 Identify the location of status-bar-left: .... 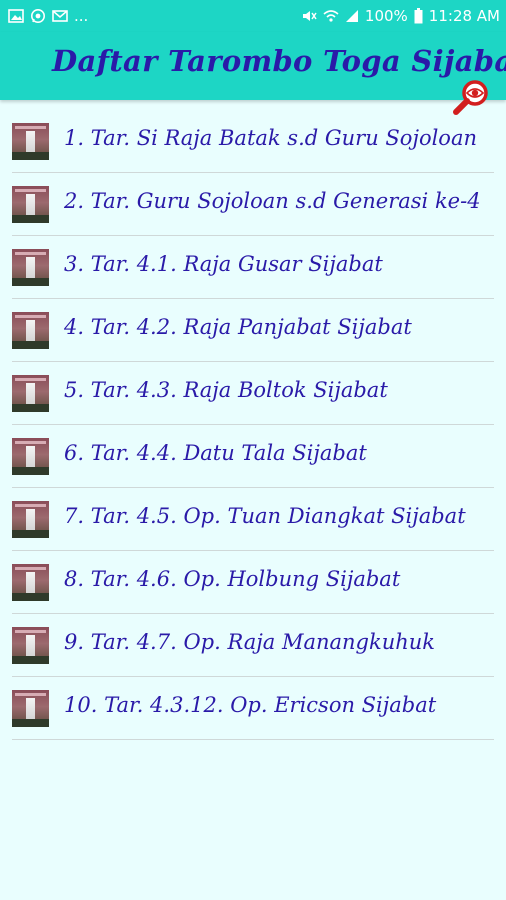
(48, 16).